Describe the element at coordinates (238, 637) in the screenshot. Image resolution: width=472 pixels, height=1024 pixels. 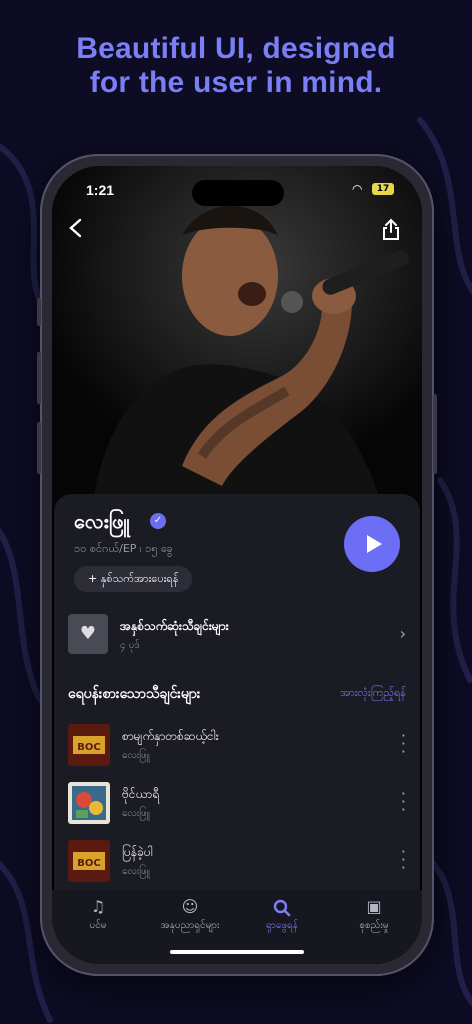
I see `liked-songs-row: ♥ အနှစ်သက်ဆုံးသီချင်းများ ၄ ပုဒ် ›` at that location.